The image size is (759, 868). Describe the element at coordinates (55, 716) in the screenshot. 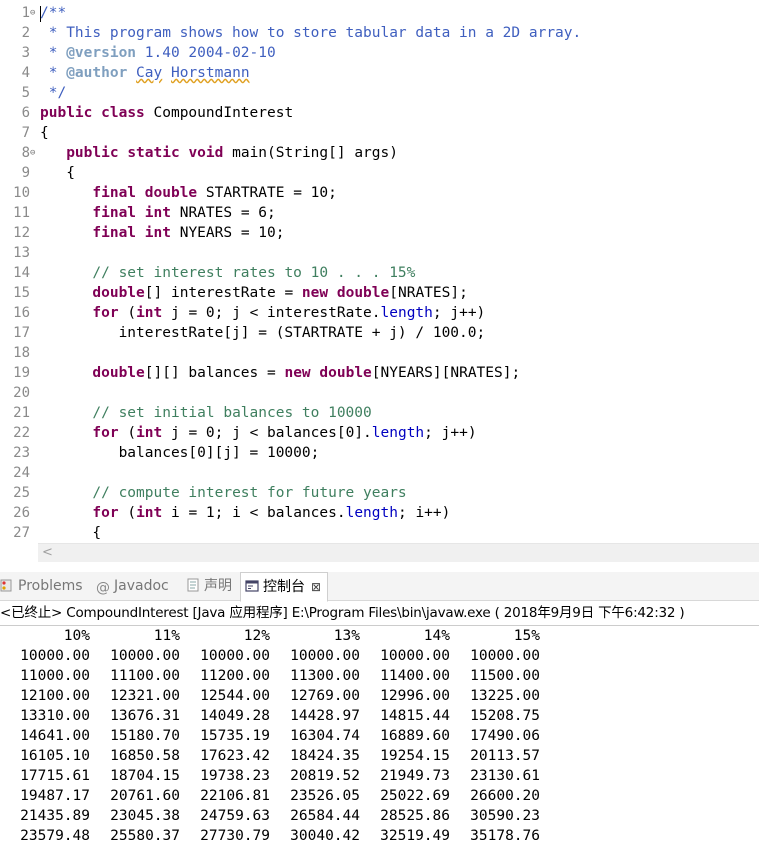

I see `console-cell: 13310.00` at that location.